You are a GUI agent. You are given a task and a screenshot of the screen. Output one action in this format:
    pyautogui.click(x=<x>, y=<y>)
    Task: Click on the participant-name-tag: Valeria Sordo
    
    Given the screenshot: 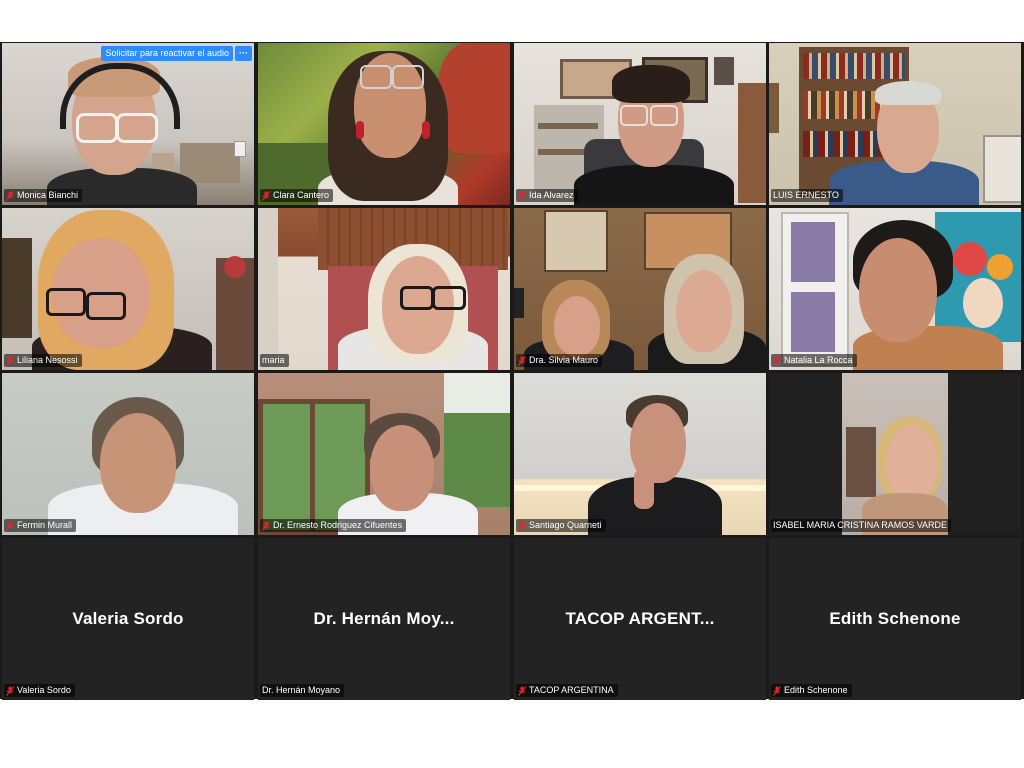 What is the action you would take?
    pyautogui.click(x=39, y=690)
    